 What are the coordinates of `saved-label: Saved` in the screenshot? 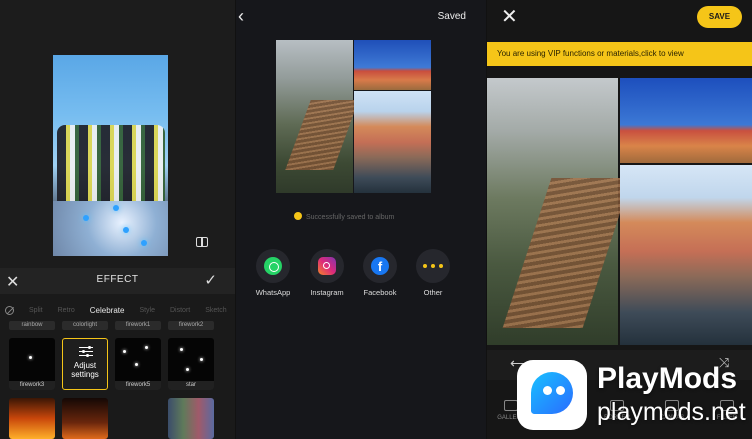 It's located at (451, 16).